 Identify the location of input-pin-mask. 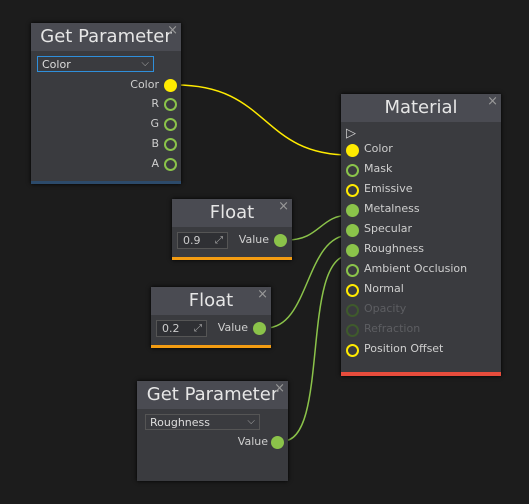
(352, 170).